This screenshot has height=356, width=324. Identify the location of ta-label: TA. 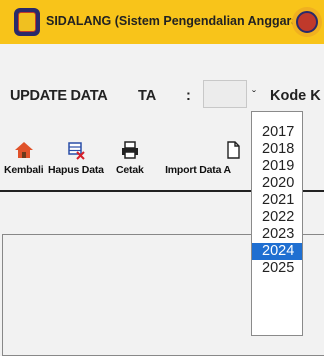
(147, 96).